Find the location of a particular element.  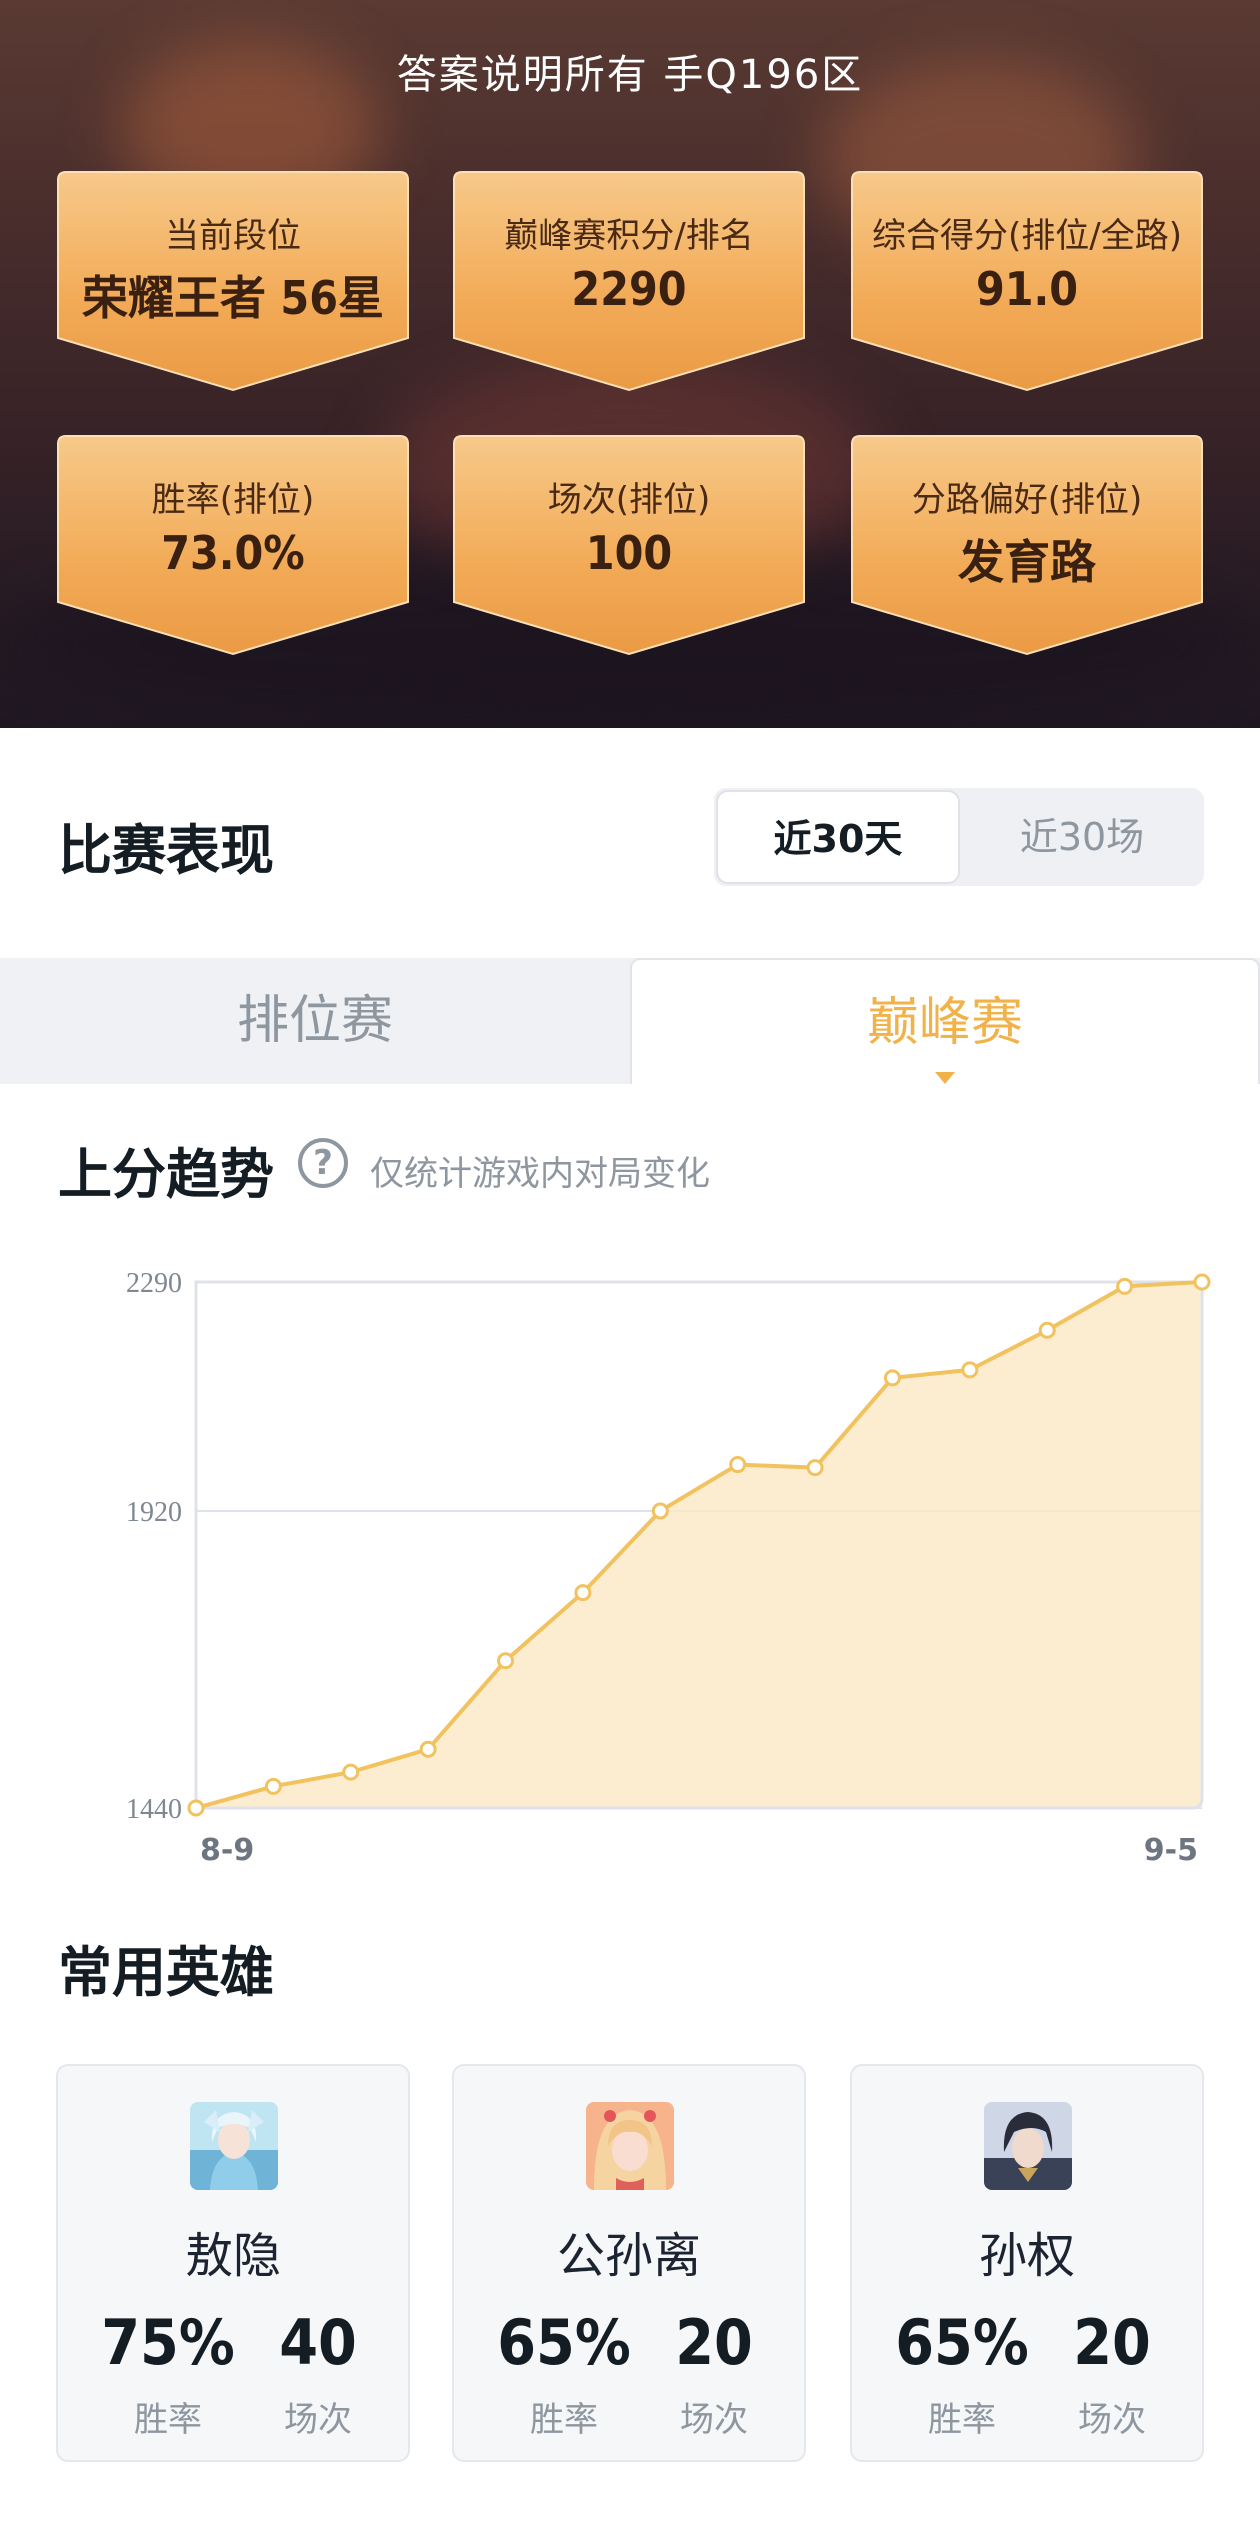

hero-card: 公孙离 65% 20 胜率 场次 is located at coordinates (629, 2263).